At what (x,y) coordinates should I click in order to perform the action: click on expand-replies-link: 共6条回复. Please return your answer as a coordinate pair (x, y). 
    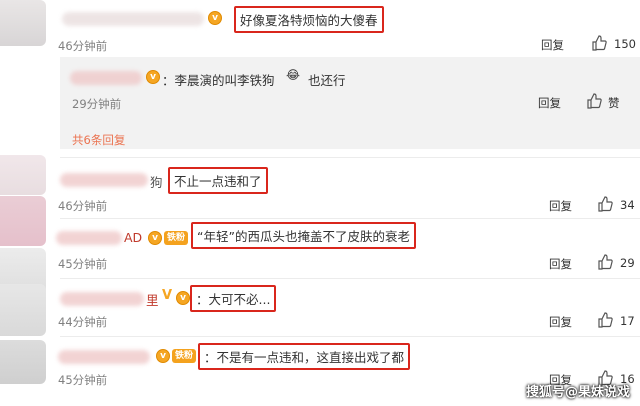
    Looking at the image, I should click on (98, 140).